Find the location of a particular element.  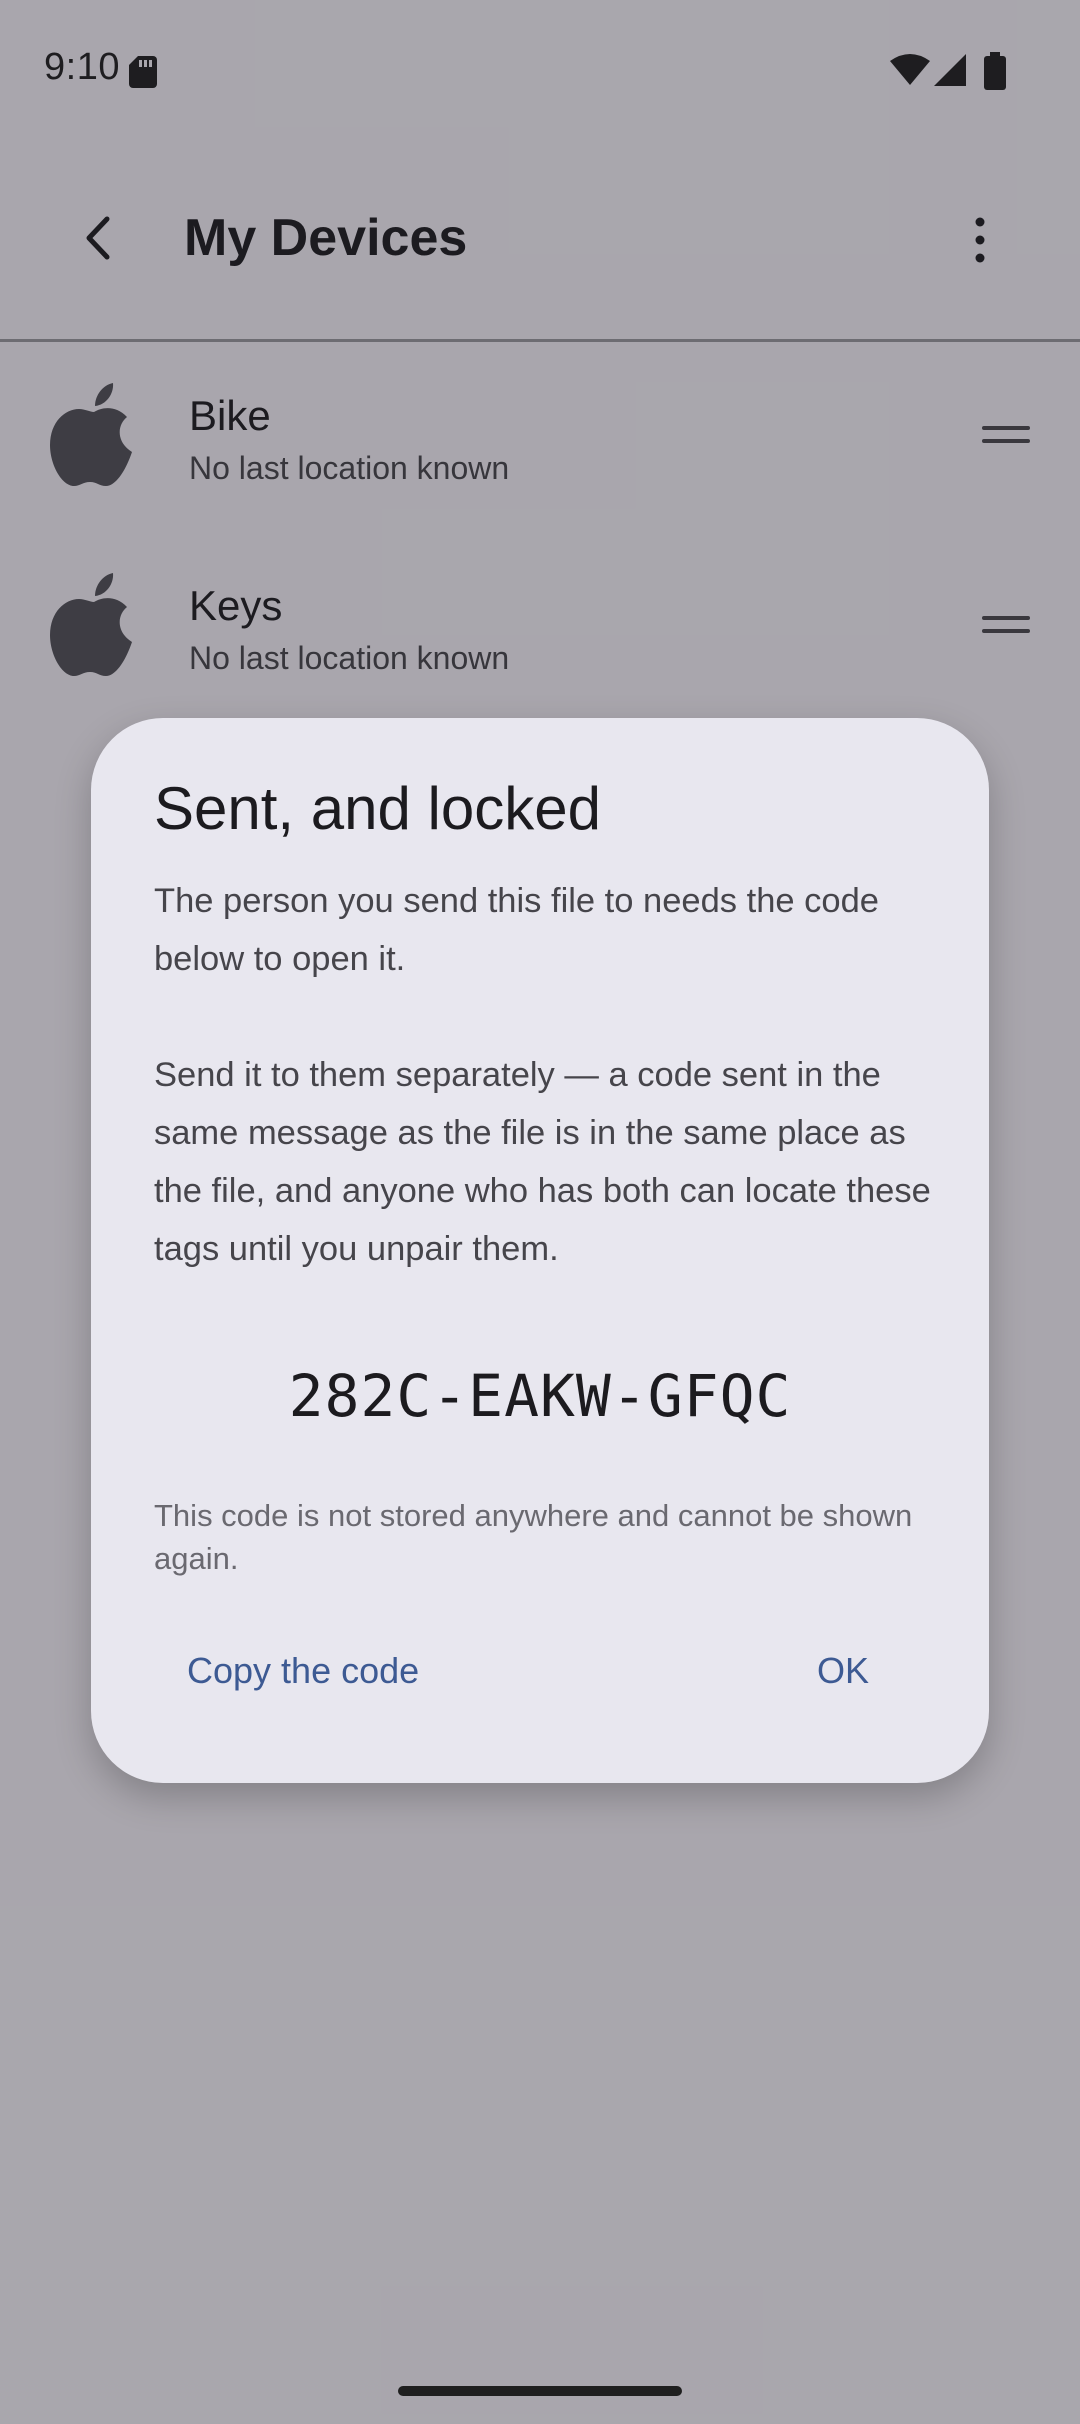

home-indicator is located at coordinates (540, 2391).